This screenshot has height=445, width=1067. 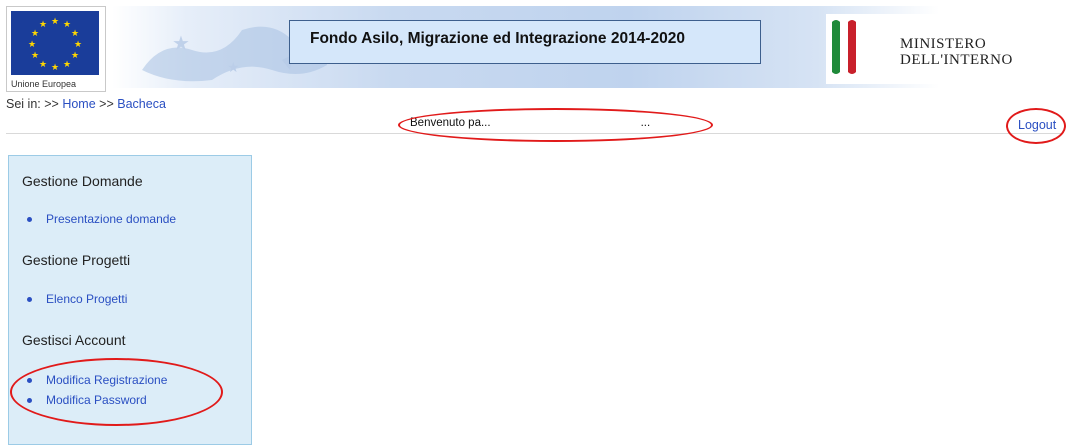 I want to click on italian-flag-icon, so click(x=844, y=47).